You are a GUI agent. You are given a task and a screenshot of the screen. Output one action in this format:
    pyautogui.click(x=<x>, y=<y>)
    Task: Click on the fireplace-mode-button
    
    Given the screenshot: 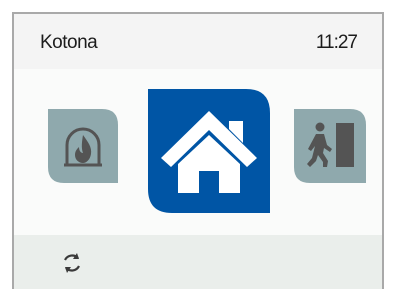 What is the action you would take?
    pyautogui.click(x=83, y=146)
    